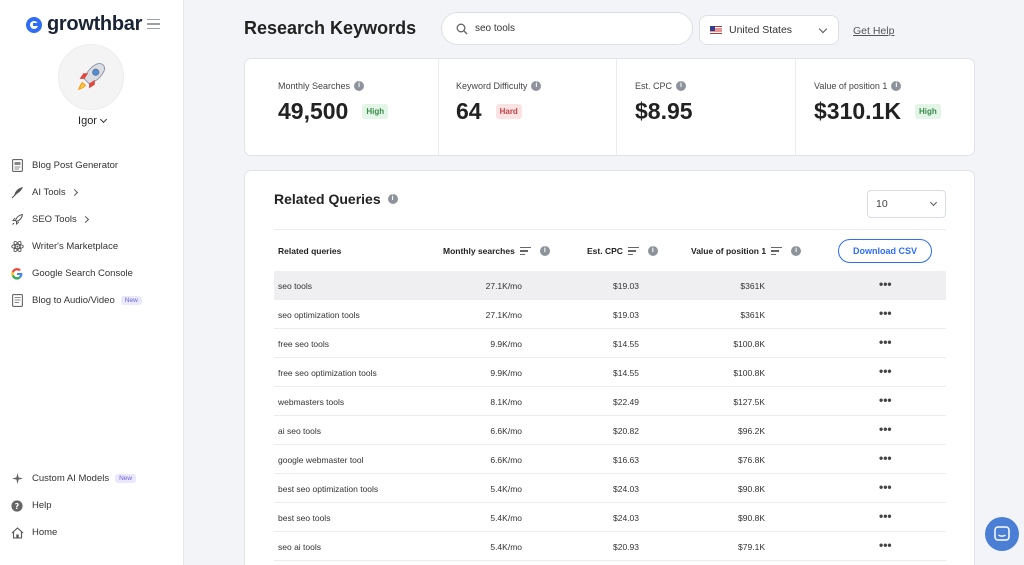 The width and height of the screenshot is (1024, 565). Describe the element at coordinates (496, 251) in the screenshot. I see `column-header-monthly: Monthly searches i` at that location.